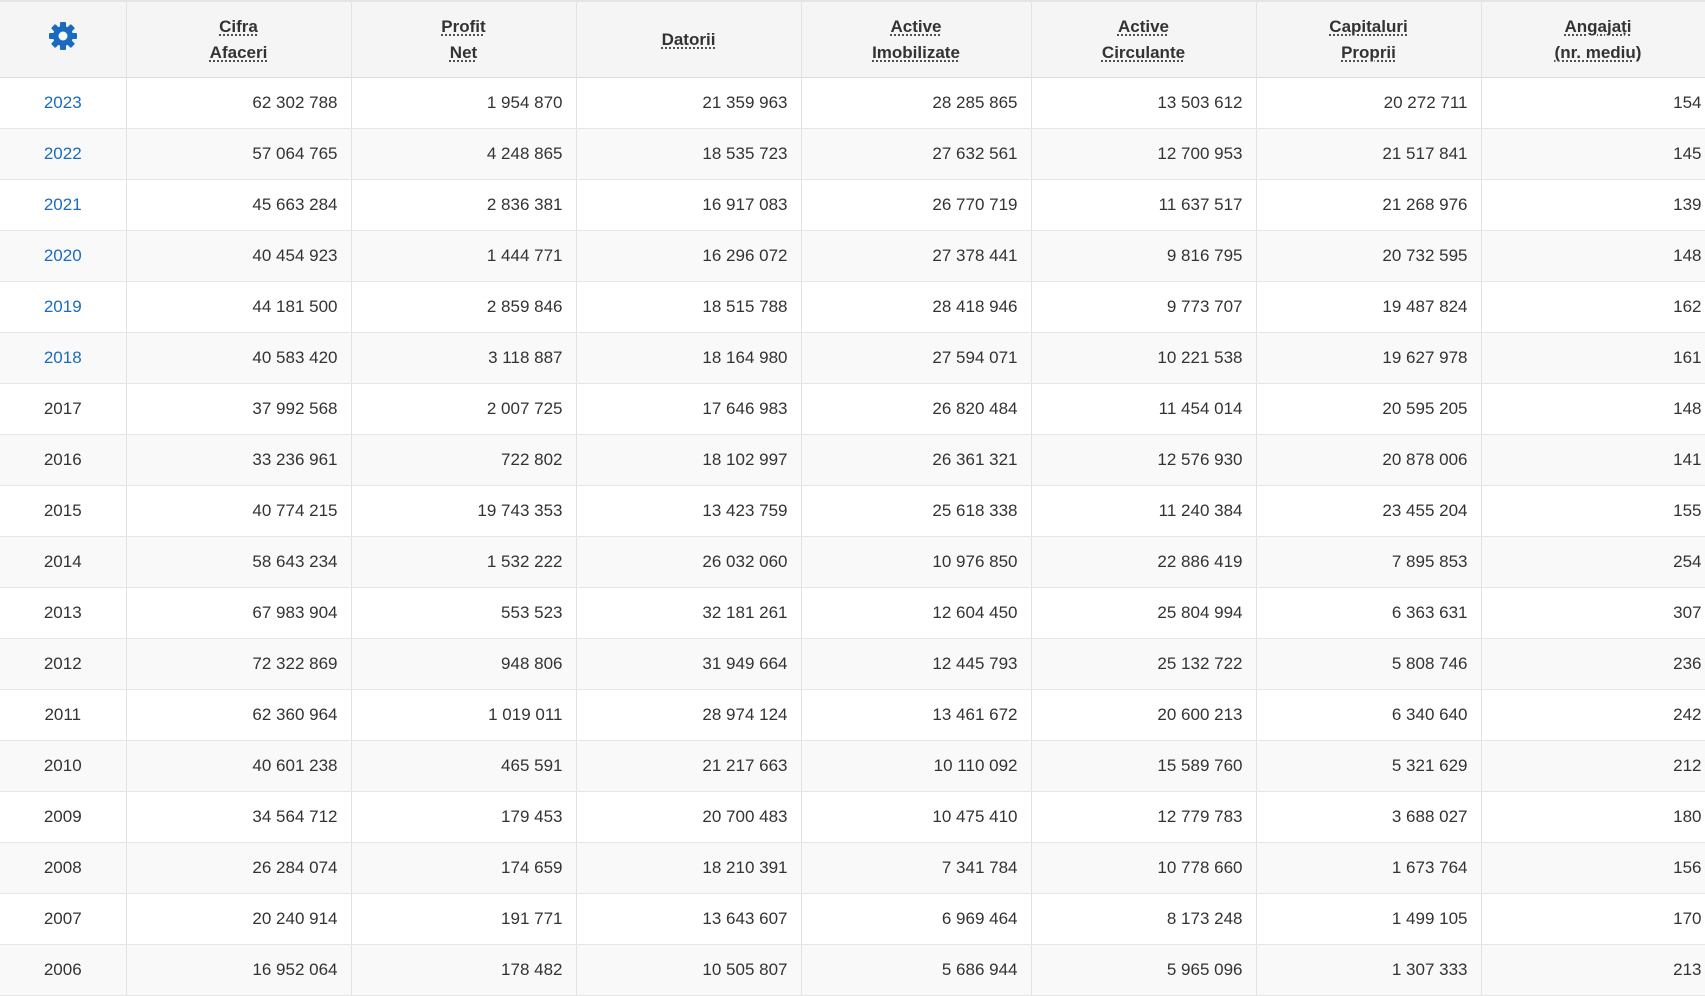 This screenshot has width=1705, height=996. I want to click on column-header-label: Profit Net, so click(464, 40).